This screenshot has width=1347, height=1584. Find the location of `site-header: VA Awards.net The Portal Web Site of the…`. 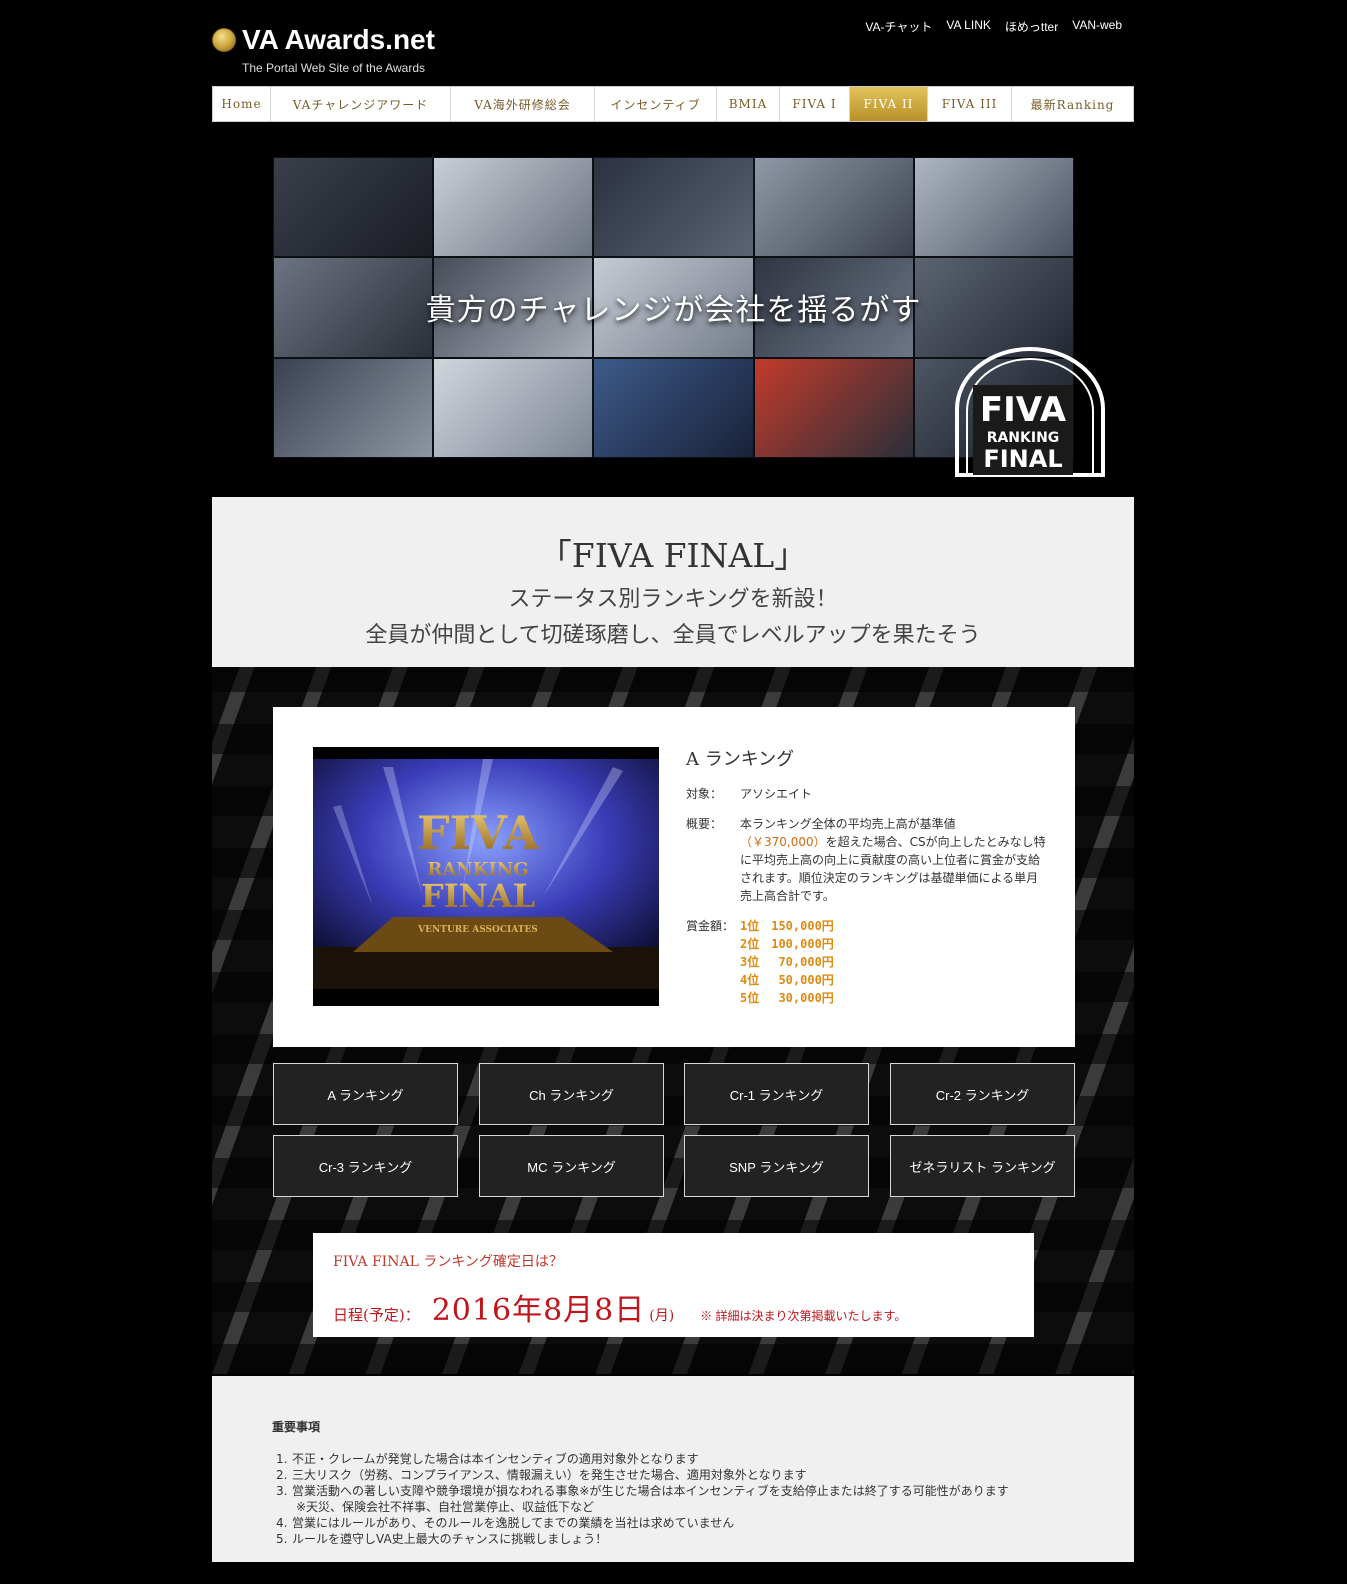

site-header: VA Awards.net The Portal Web Site of the… is located at coordinates (673, 42).